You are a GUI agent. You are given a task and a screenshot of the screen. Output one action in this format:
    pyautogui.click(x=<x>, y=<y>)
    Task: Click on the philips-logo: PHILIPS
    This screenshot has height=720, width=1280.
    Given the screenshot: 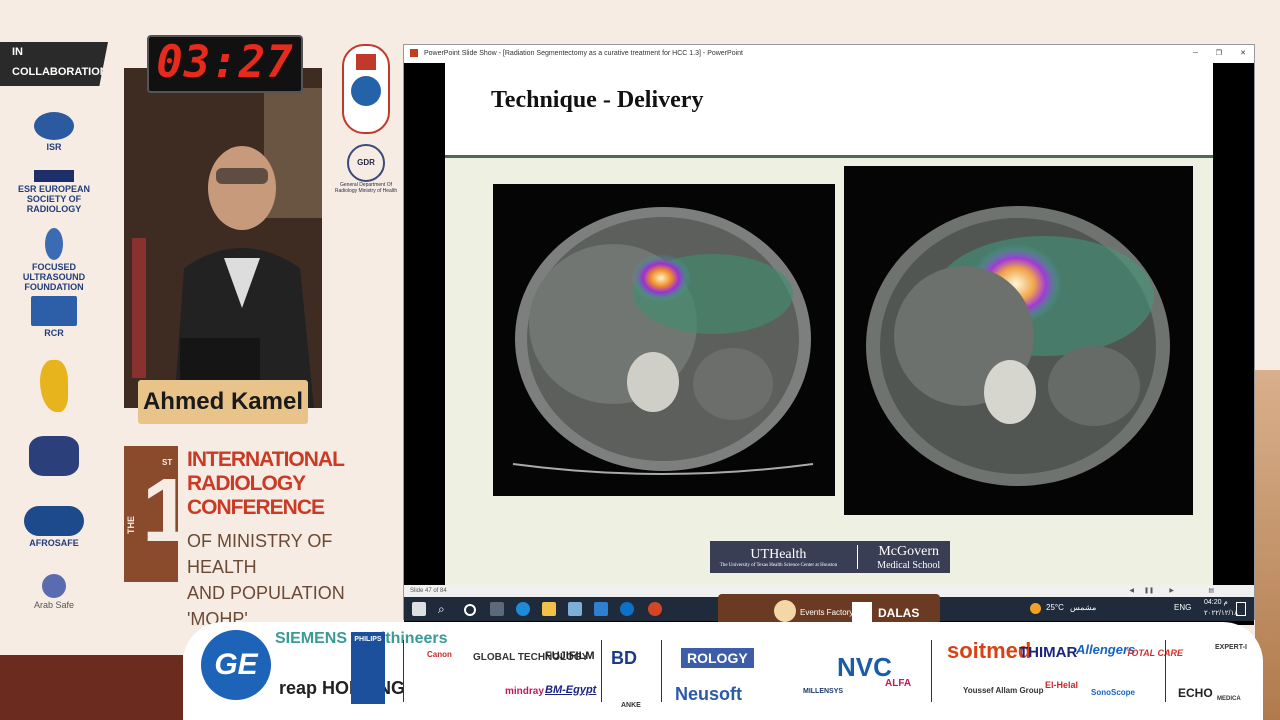 What is the action you would take?
    pyautogui.click(x=368, y=668)
    